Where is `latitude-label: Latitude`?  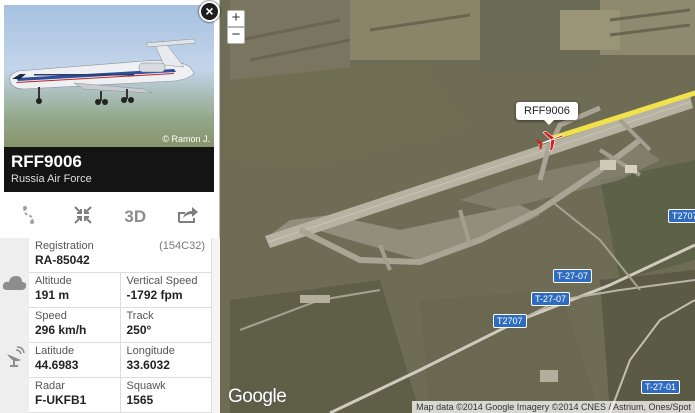
latitude-label: Latitude is located at coordinates (55, 351).